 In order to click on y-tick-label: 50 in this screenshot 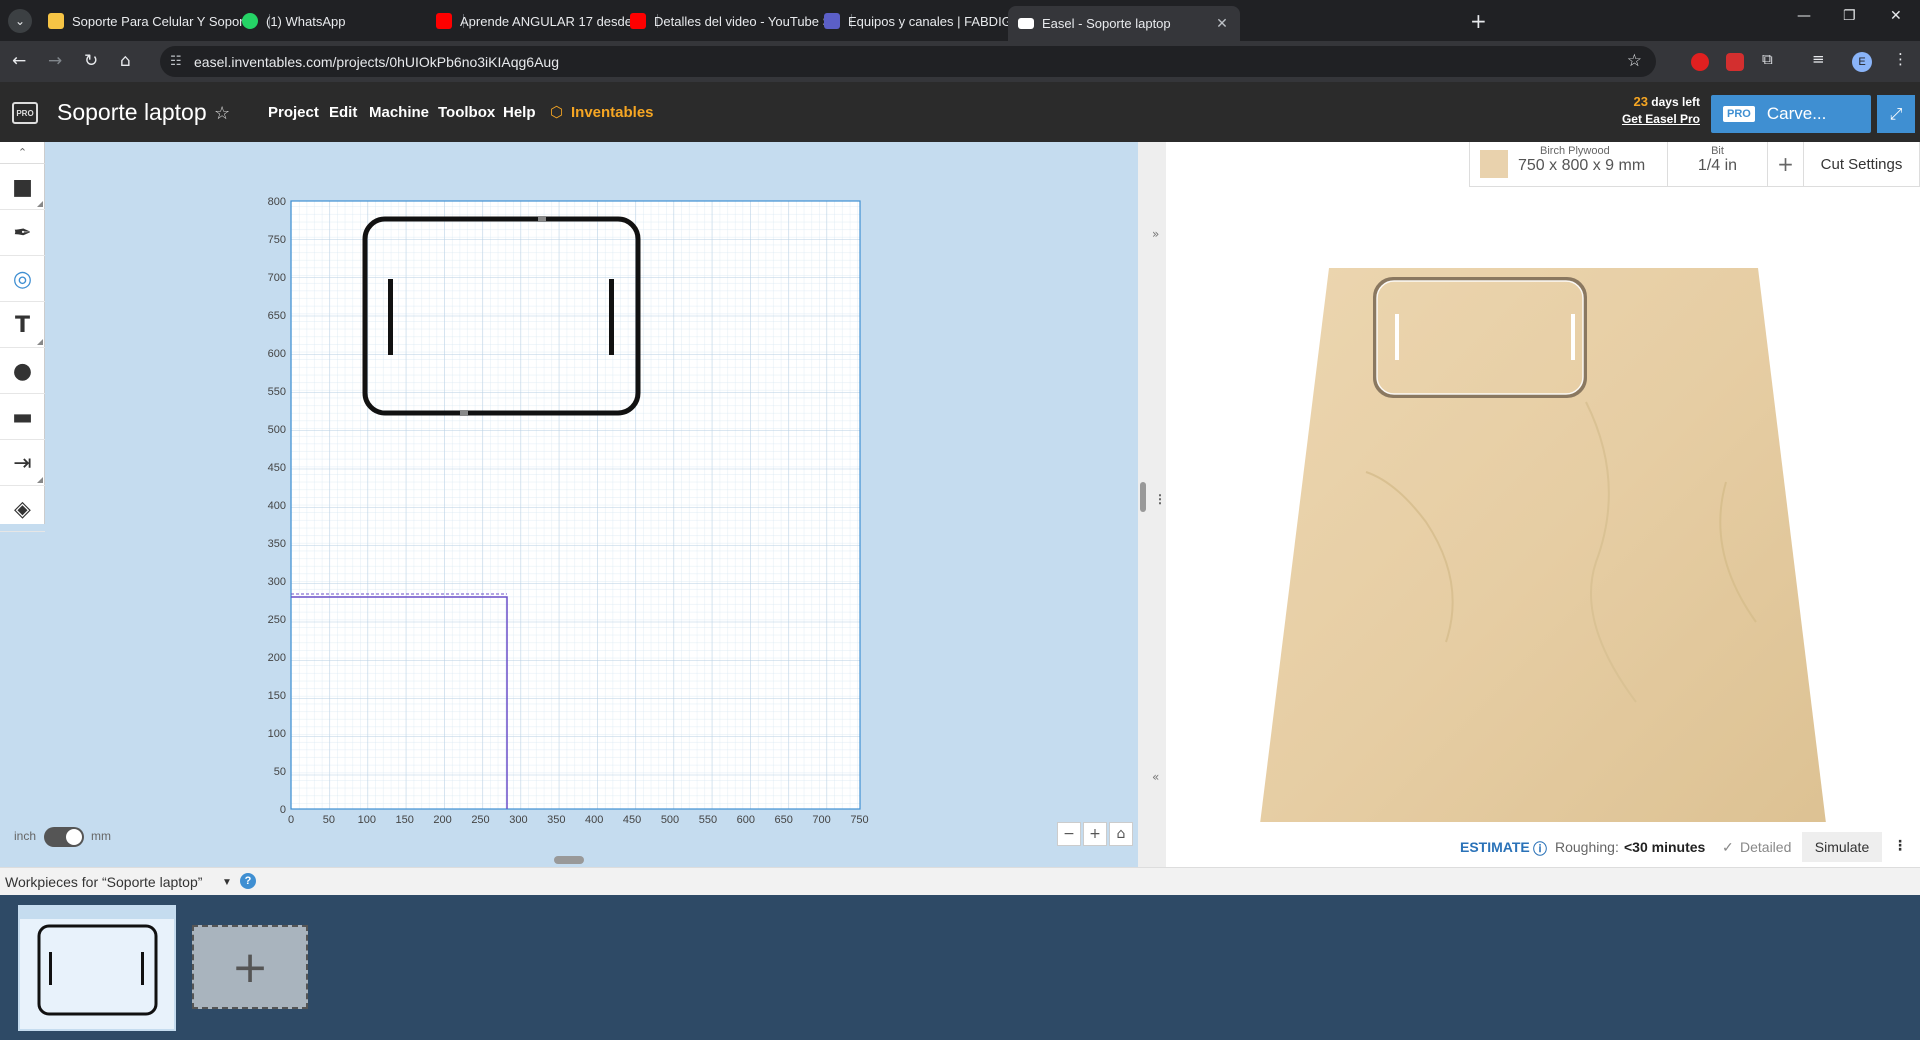, I will do `click(280, 772)`.